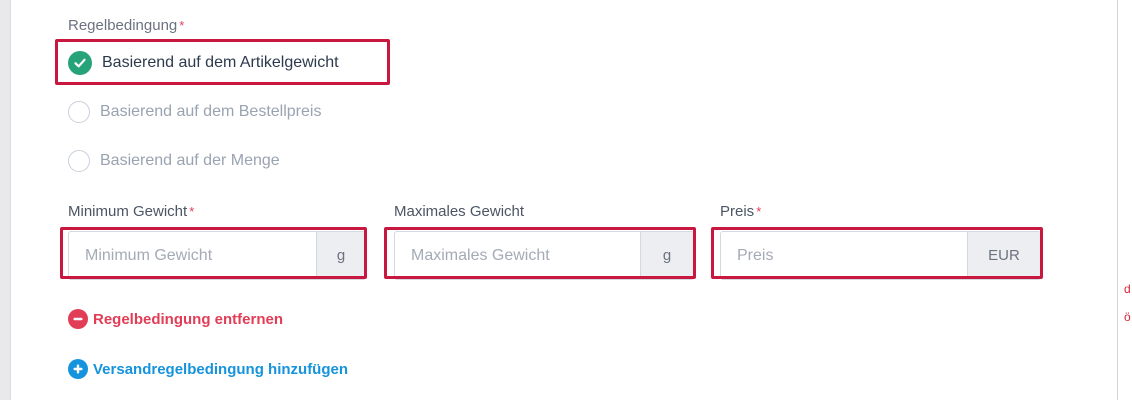 This screenshot has height=400, width=1132. What do you see at coordinates (78, 319) in the screenshot?
I see `minus-circle-icon` at bounding box center [78, 319].